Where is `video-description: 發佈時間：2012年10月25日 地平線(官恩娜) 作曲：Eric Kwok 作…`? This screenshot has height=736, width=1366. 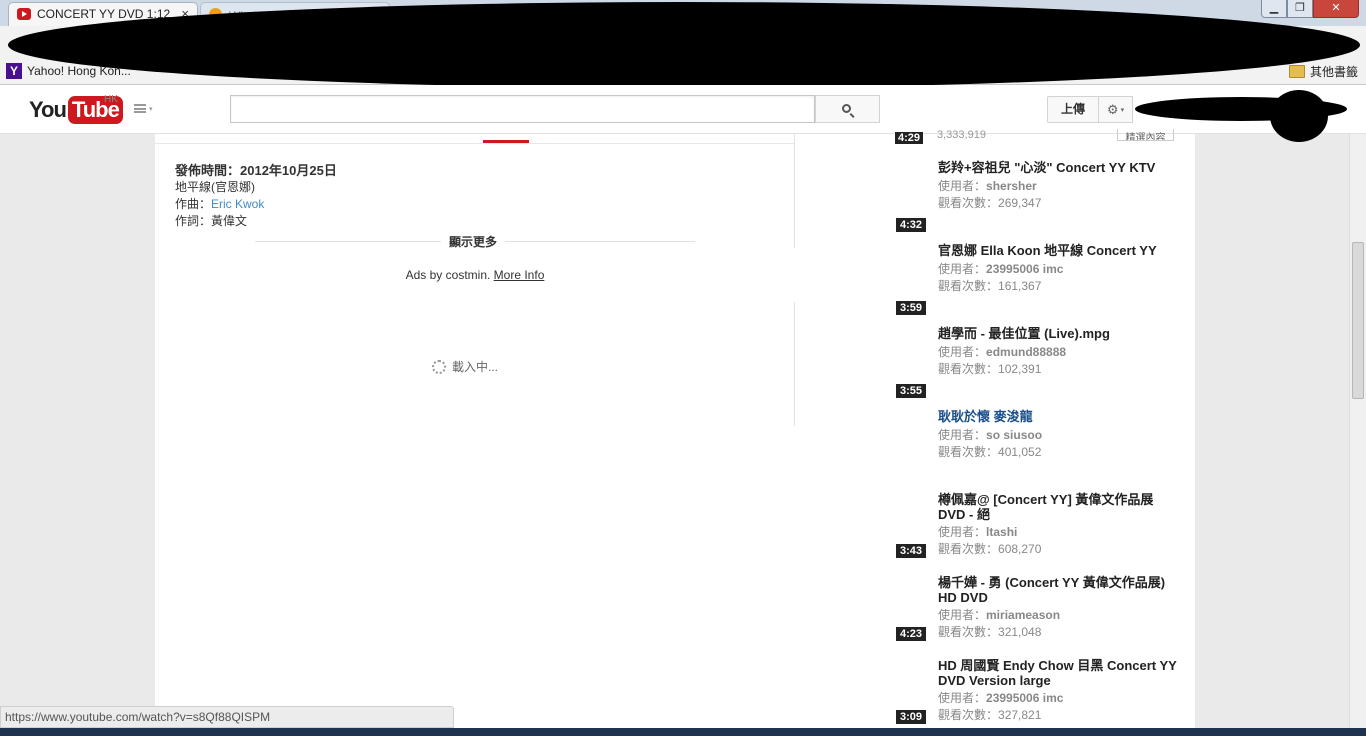 video-description: 發佈時間：2012年10月25日 地平線(官恩娜) 作曲：Eric Kwok 作… is located at coordinates (256, 196).